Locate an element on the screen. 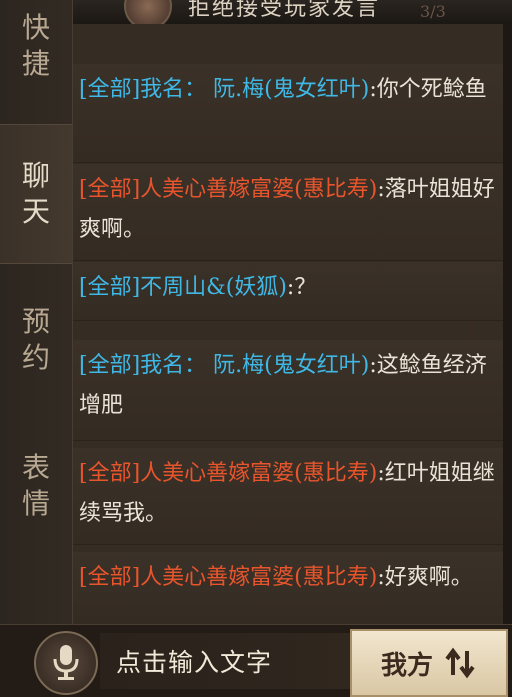 Image resolution: width=512 pixels, height=697 pixels. chat-message: [全部]不周山&(妖狐):？ is located at coordinates (288, 291).